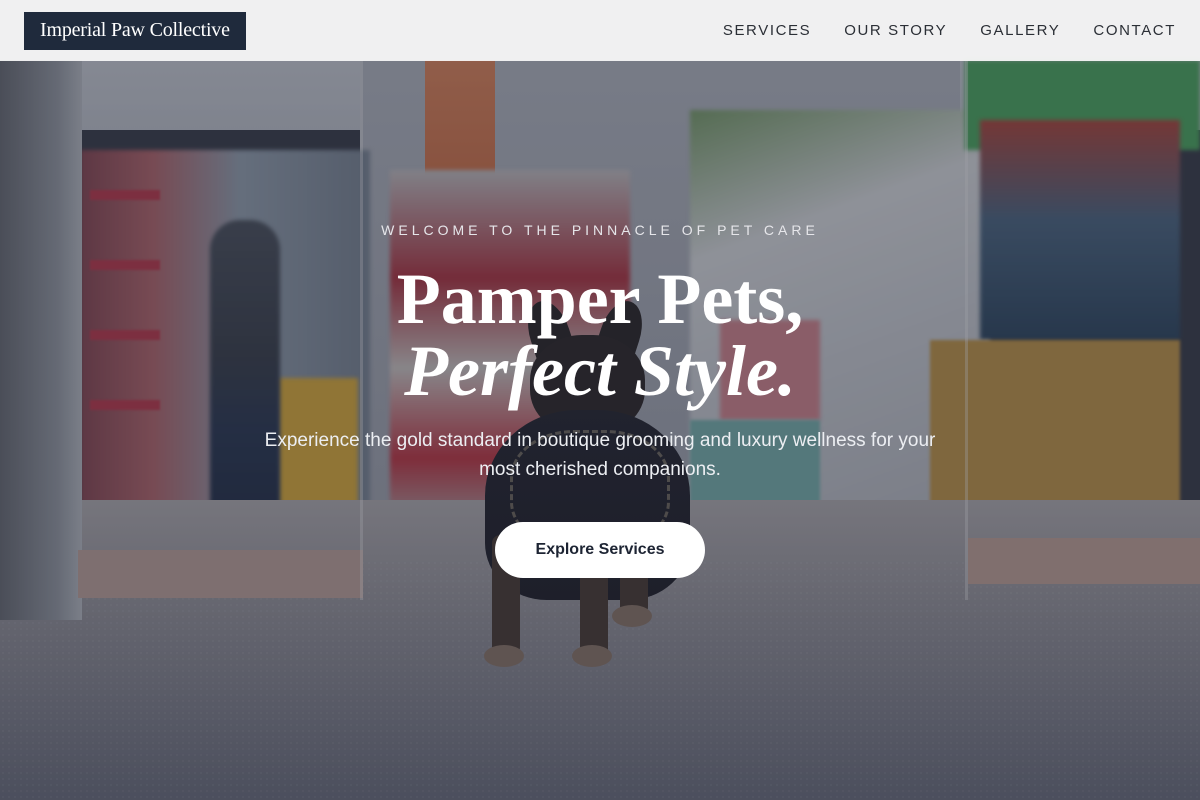 Image resolution: width=1200 pixels, height=800 pixels. What do you see at coordinates (767, 30) in the screenshot?
I see `nav-link-services: SERVICES` at bounding box center [767, 30].